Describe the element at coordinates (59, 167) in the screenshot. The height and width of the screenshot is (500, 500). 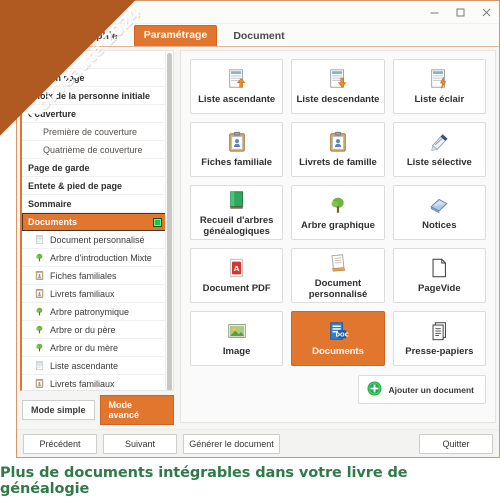
I see `tree-item-label: Page de garde` at that location.